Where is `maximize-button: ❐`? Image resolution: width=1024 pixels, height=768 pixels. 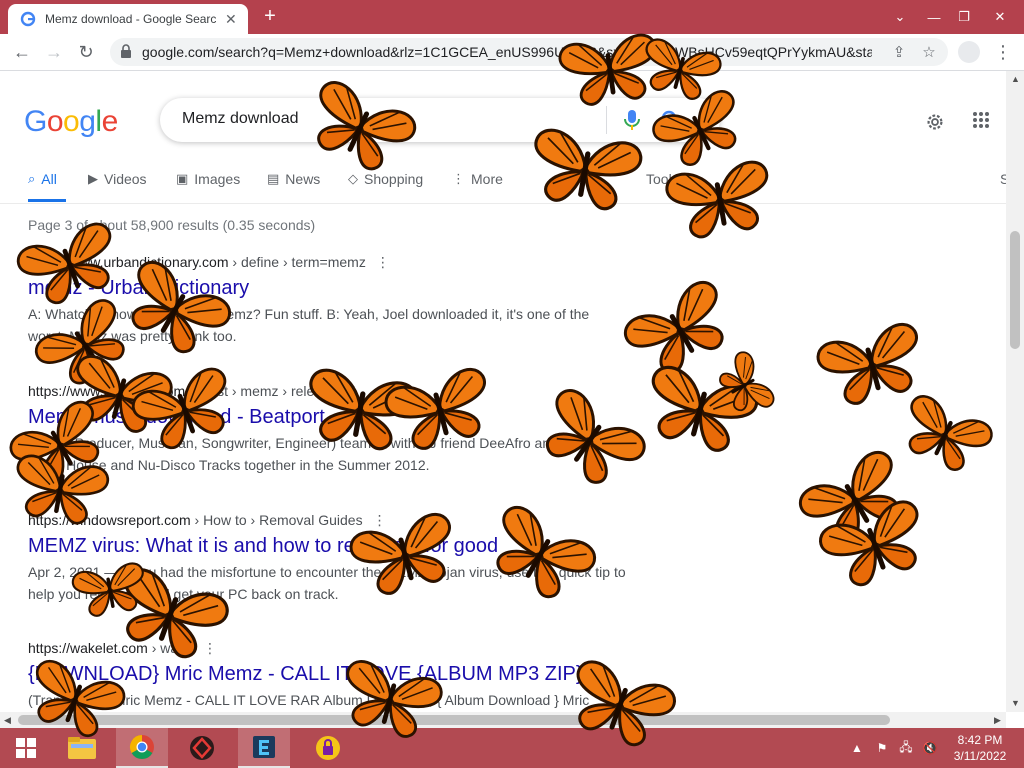
maximize-button: ❐ is located at coordinates (964, 17).